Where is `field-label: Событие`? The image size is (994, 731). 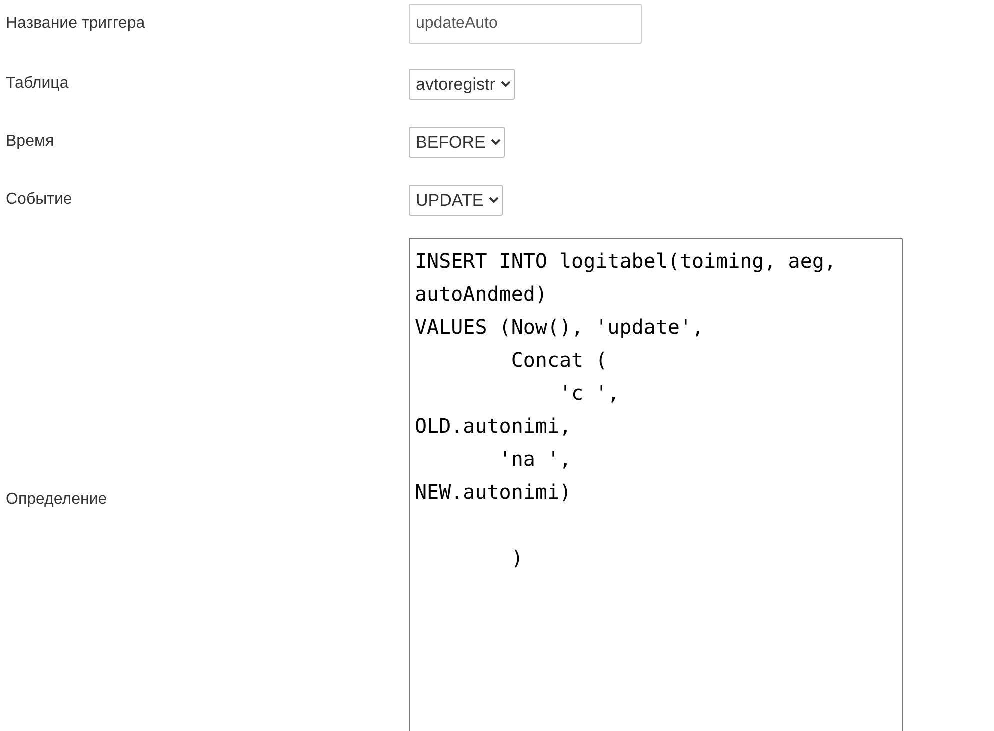
field-label: Событие is located at coordinates (39, 200).